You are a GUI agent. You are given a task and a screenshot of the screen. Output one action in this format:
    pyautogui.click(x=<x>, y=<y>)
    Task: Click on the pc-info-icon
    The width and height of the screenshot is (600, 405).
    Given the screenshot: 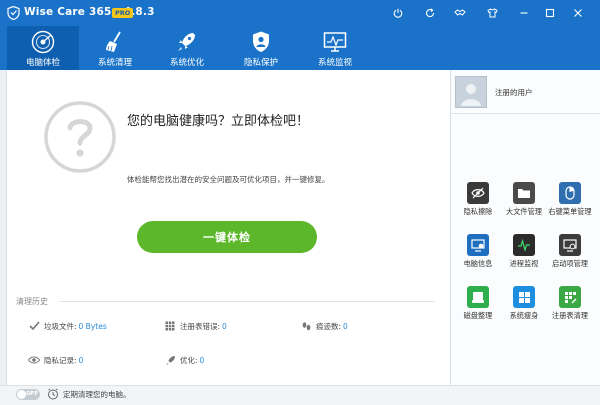 What is the action you would take?
    pyautogui.click(x=478, y=245)
    